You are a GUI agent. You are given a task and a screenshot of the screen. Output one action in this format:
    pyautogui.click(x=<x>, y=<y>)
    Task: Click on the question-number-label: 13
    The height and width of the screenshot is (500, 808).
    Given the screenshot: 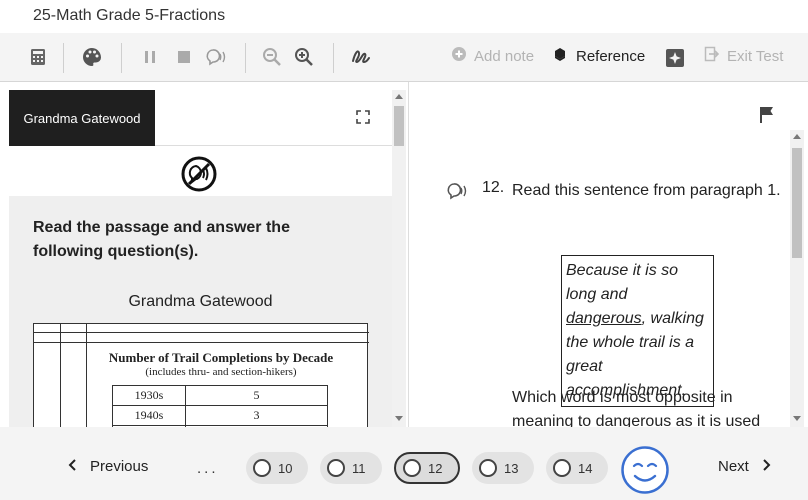 What is the action you would take?
    pyautogui.click(x=511, y=468)
    